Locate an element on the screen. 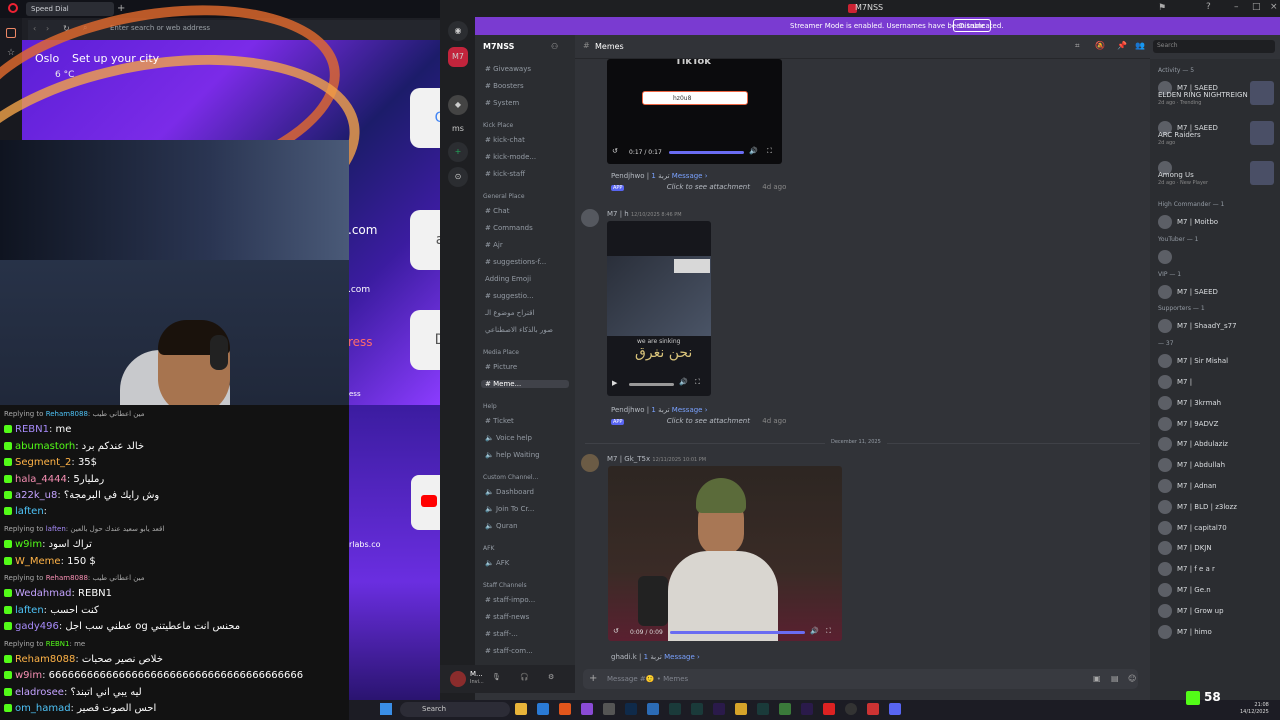  premiere-icon is located at coordinates (807, 709).